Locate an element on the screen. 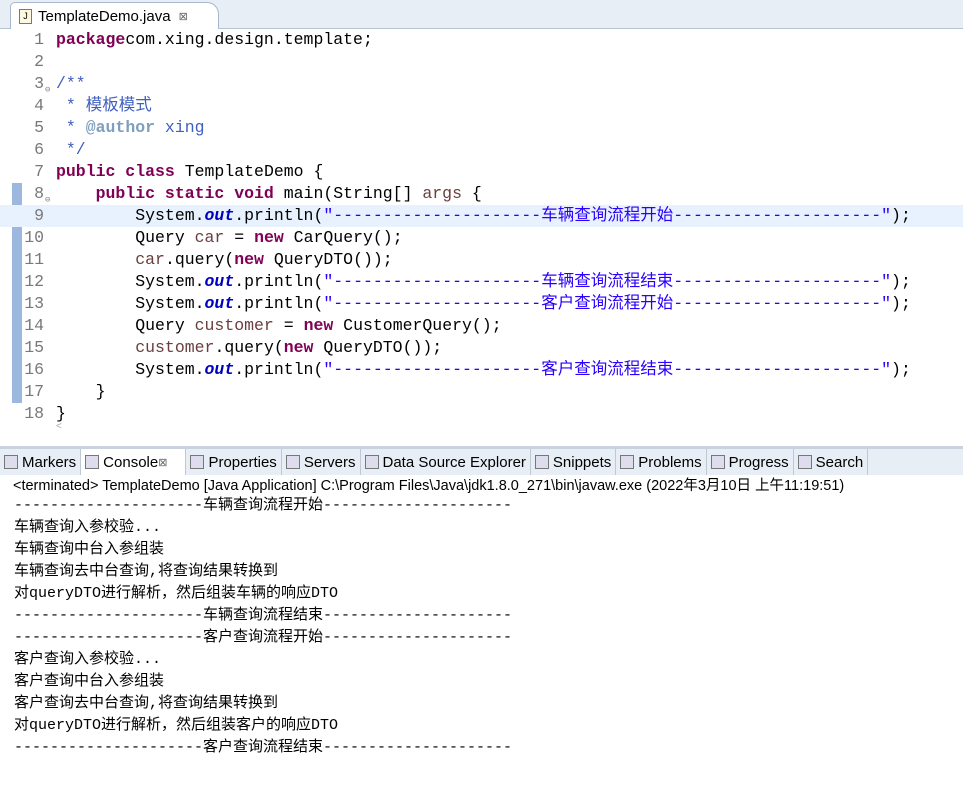 This screenshot has height=786, width=963. code-line: 7 public class TemplateDemo { is located at coordinates (481, 172).